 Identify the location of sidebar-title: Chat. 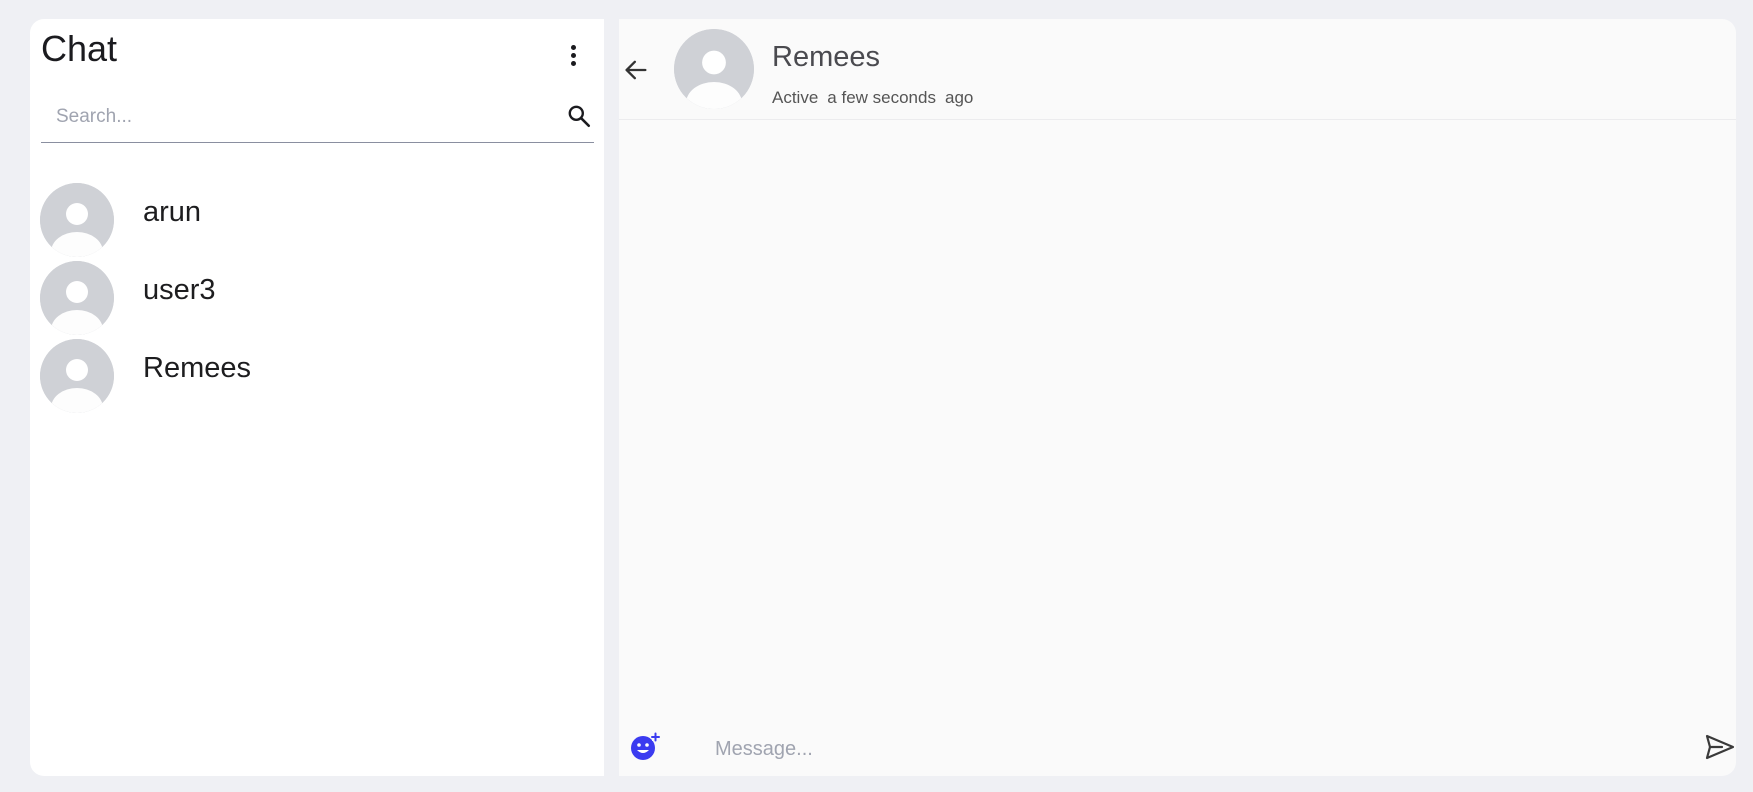
(79, 48).